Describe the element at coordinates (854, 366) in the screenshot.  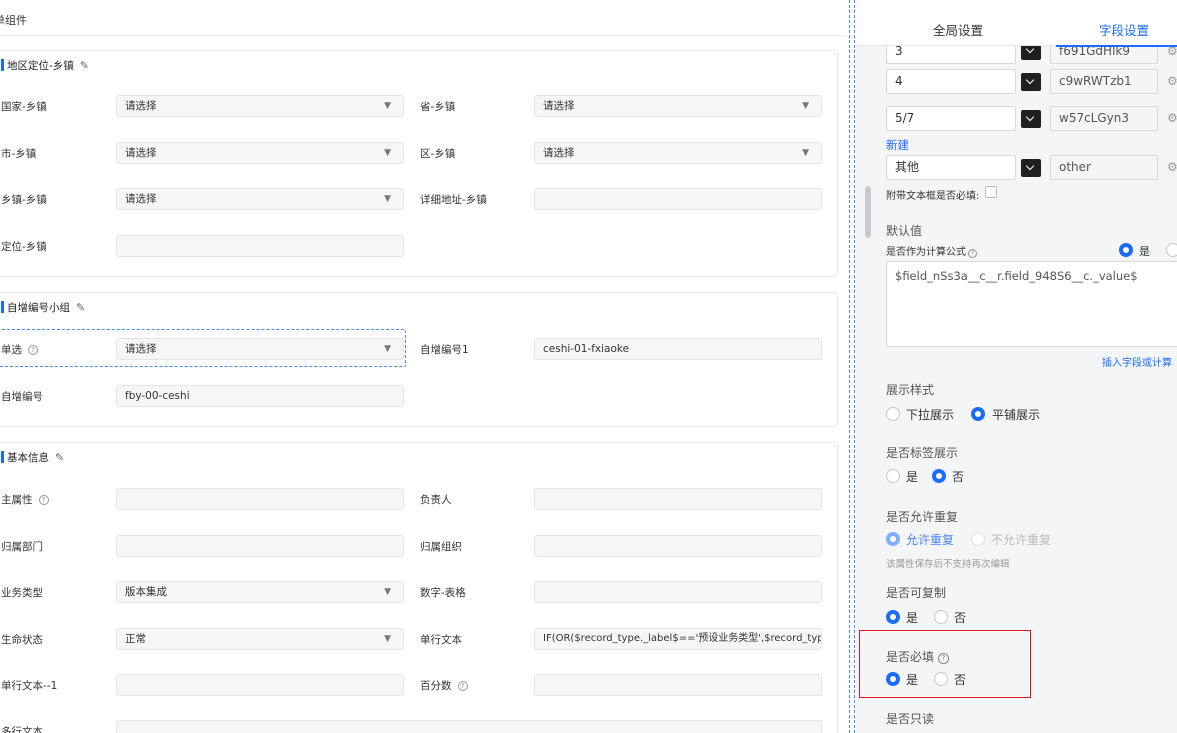
I see `canvas-boundary` at that location.